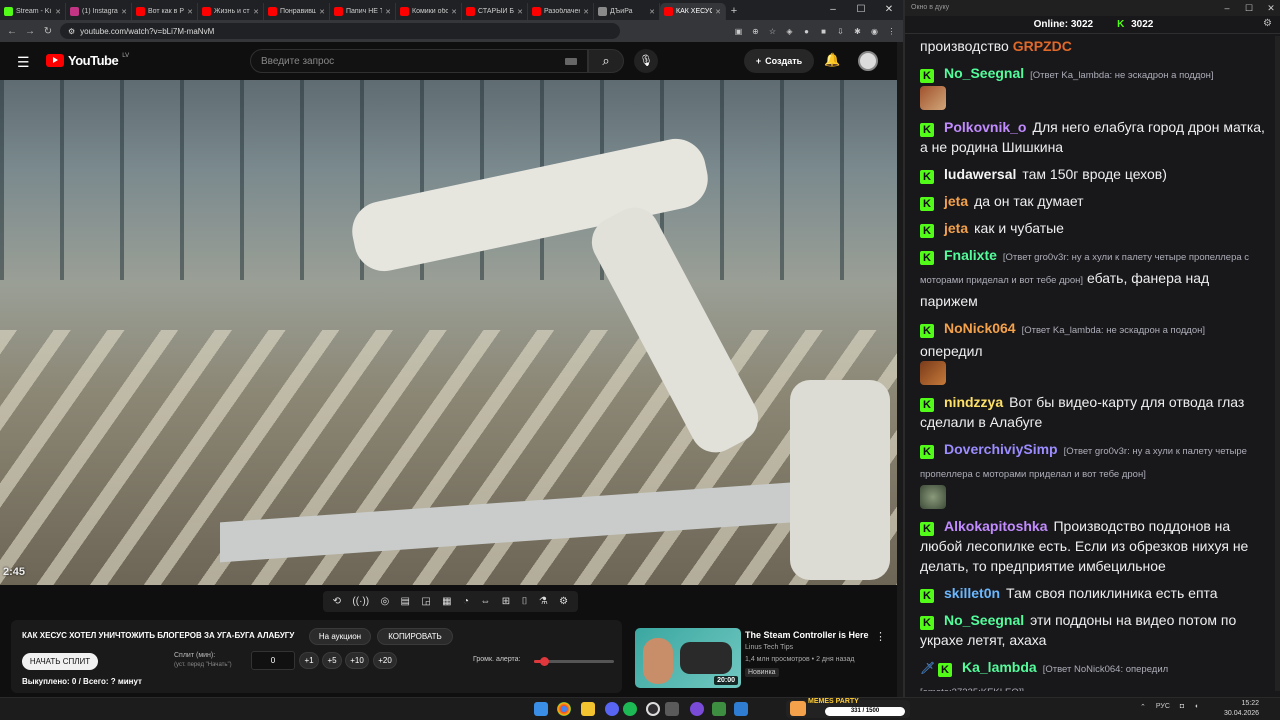  I want to click on url-field: ⚙ youtube.com/watch?v=bLi7M-maNvM, so click(340, 31).